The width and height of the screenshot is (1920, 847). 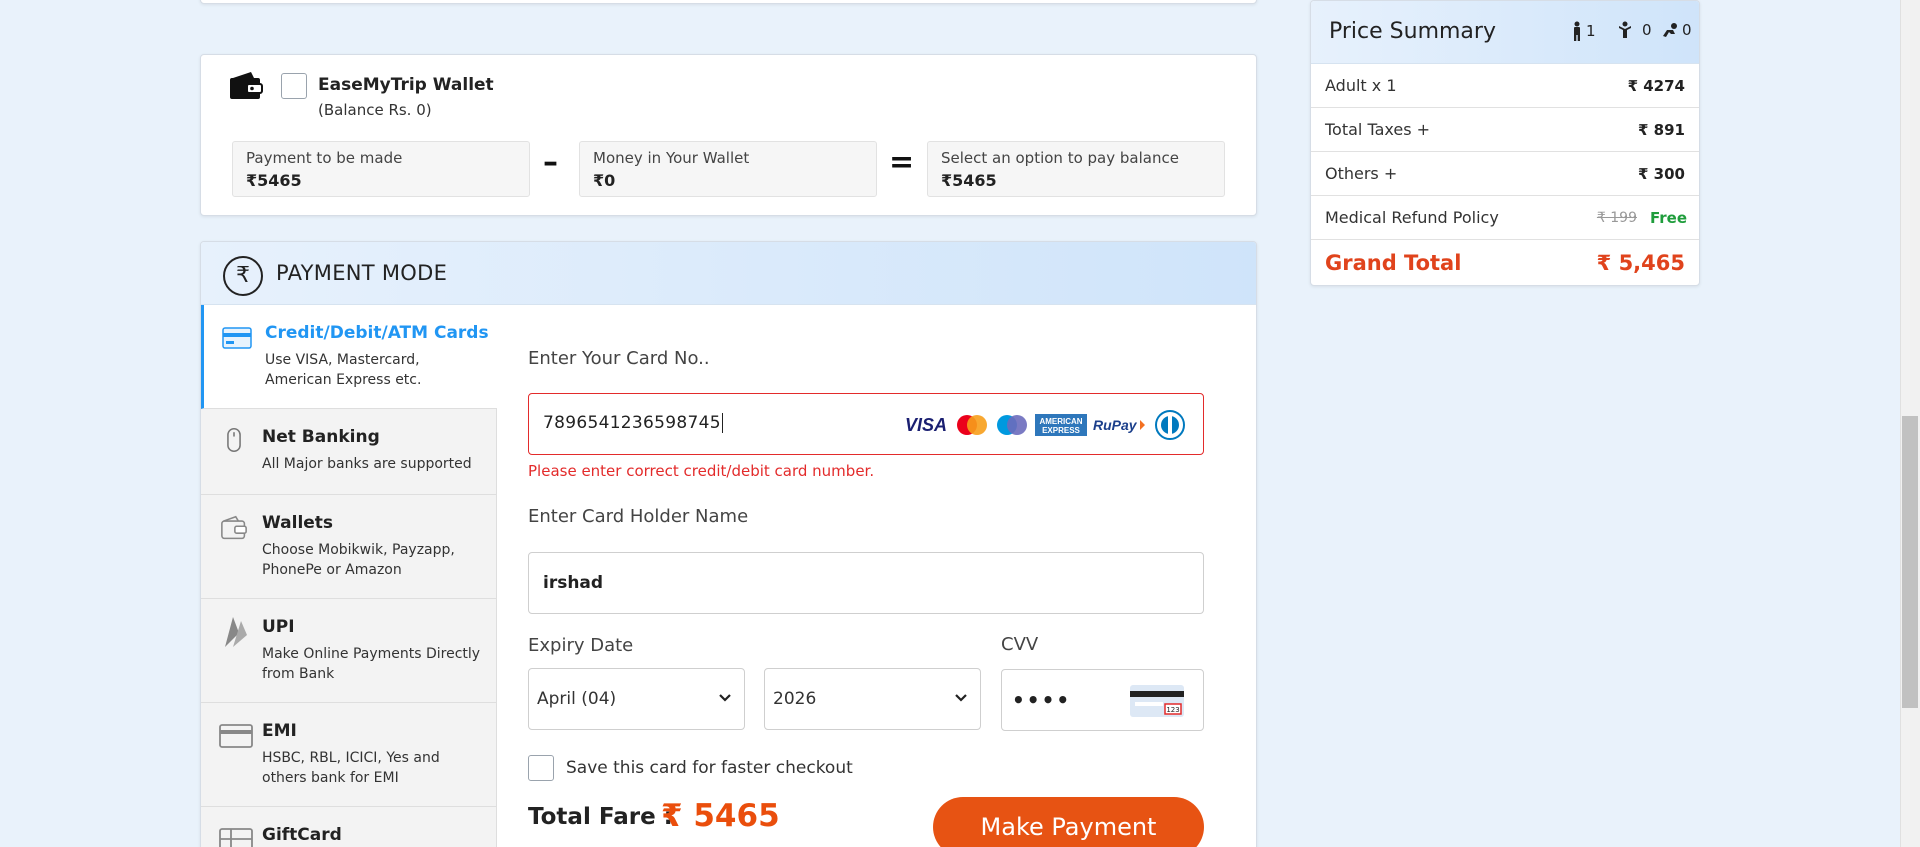 I want to click on svg-text: 123, so click(x=1172, y=710).